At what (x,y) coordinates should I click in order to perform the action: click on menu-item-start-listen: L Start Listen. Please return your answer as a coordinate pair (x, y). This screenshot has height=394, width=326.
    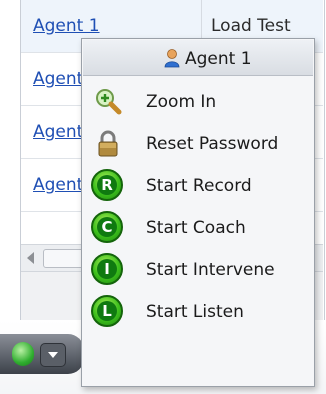
    Looking at the image, I should click on (198, 312).